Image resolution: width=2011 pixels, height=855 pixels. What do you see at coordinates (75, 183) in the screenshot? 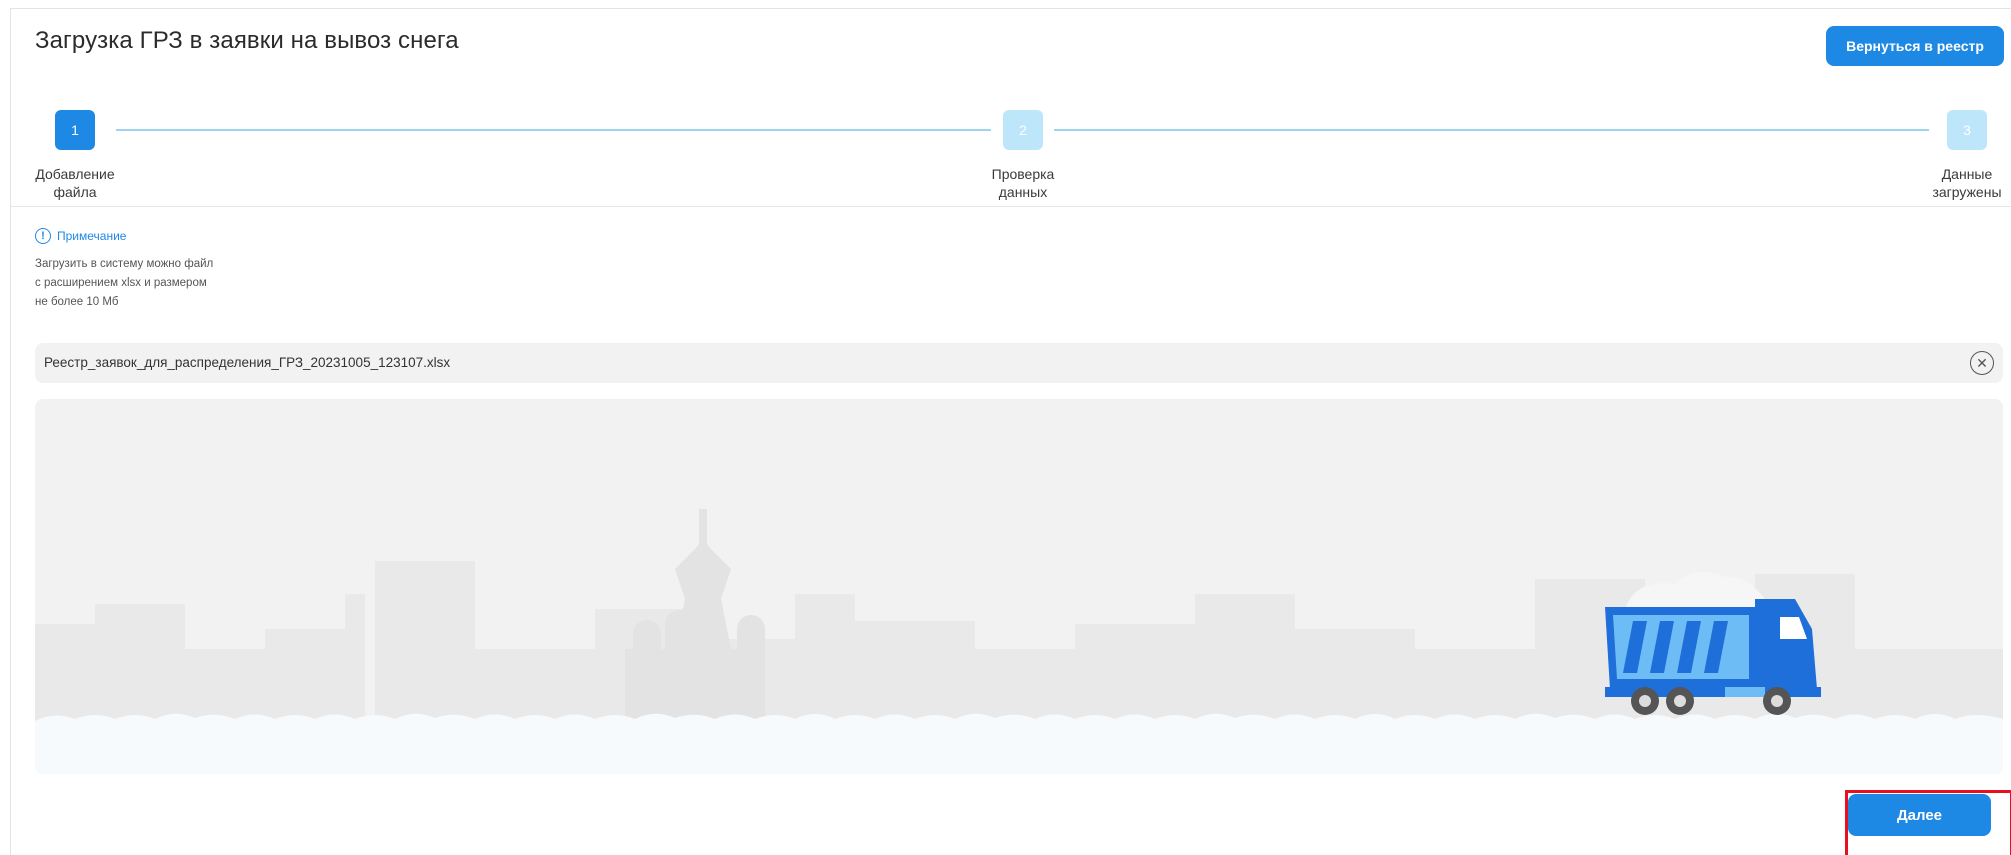
I see `step-1-label: Добавление файла` at bounding box center [75, 183].